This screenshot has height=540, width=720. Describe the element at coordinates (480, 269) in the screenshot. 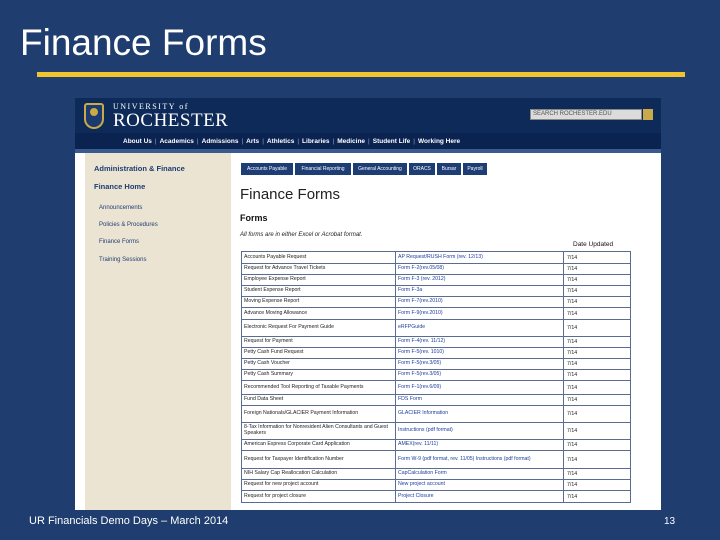

I see `form-link: Form F-2(rev.05/08)` at that location.